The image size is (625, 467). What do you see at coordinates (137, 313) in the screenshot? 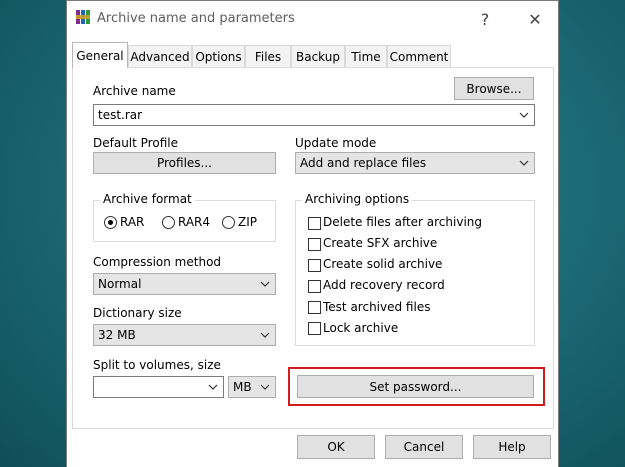
I see `dictionary-size-label: Dictionary size` at bounding box center [137, 313].